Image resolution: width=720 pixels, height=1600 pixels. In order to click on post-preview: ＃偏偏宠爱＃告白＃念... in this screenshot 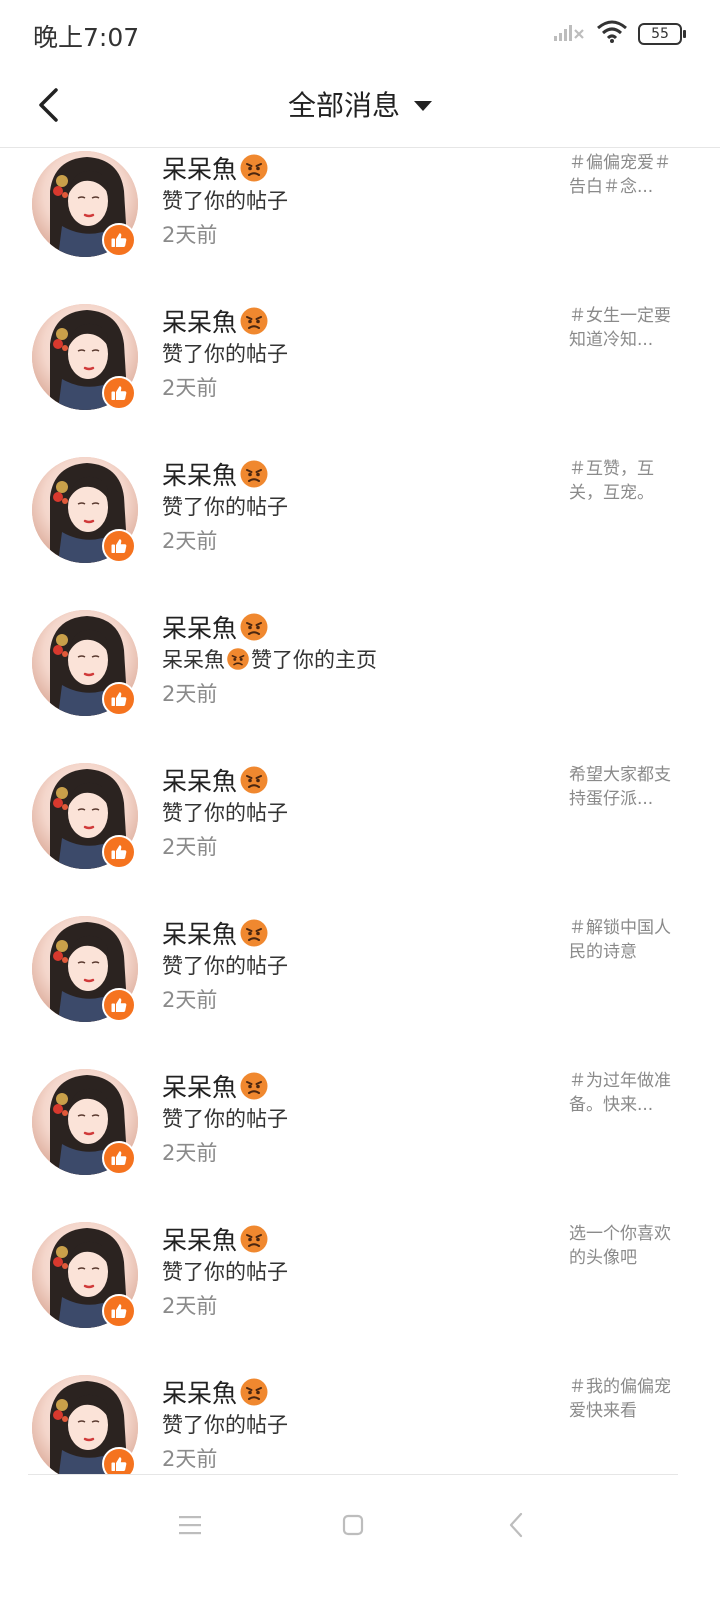, I will do `click(625, 175)`.